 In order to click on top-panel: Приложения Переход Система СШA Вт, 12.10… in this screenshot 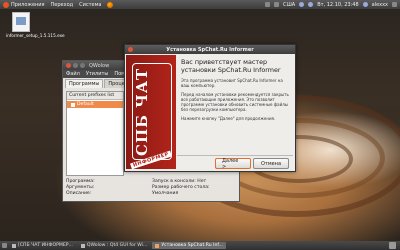, I will do `click(200, 4)`.